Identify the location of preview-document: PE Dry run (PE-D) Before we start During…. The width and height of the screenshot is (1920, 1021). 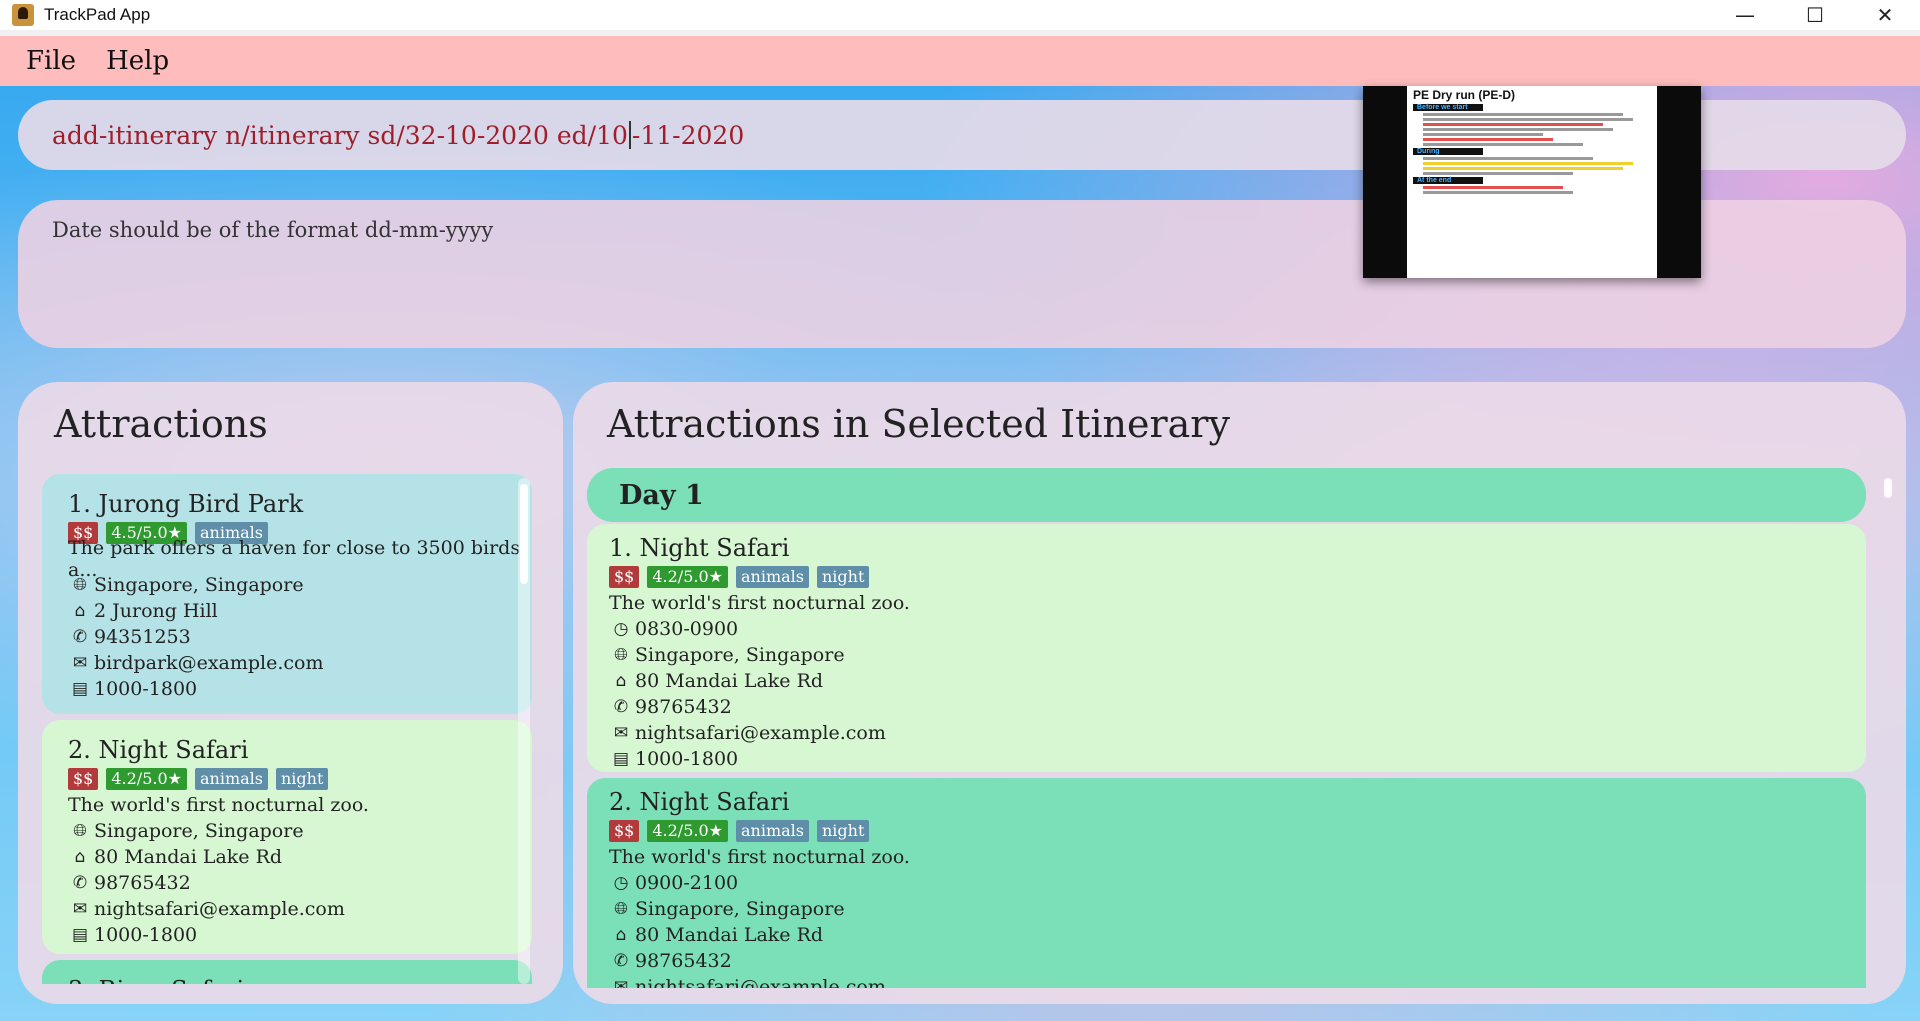
(1532, 182).